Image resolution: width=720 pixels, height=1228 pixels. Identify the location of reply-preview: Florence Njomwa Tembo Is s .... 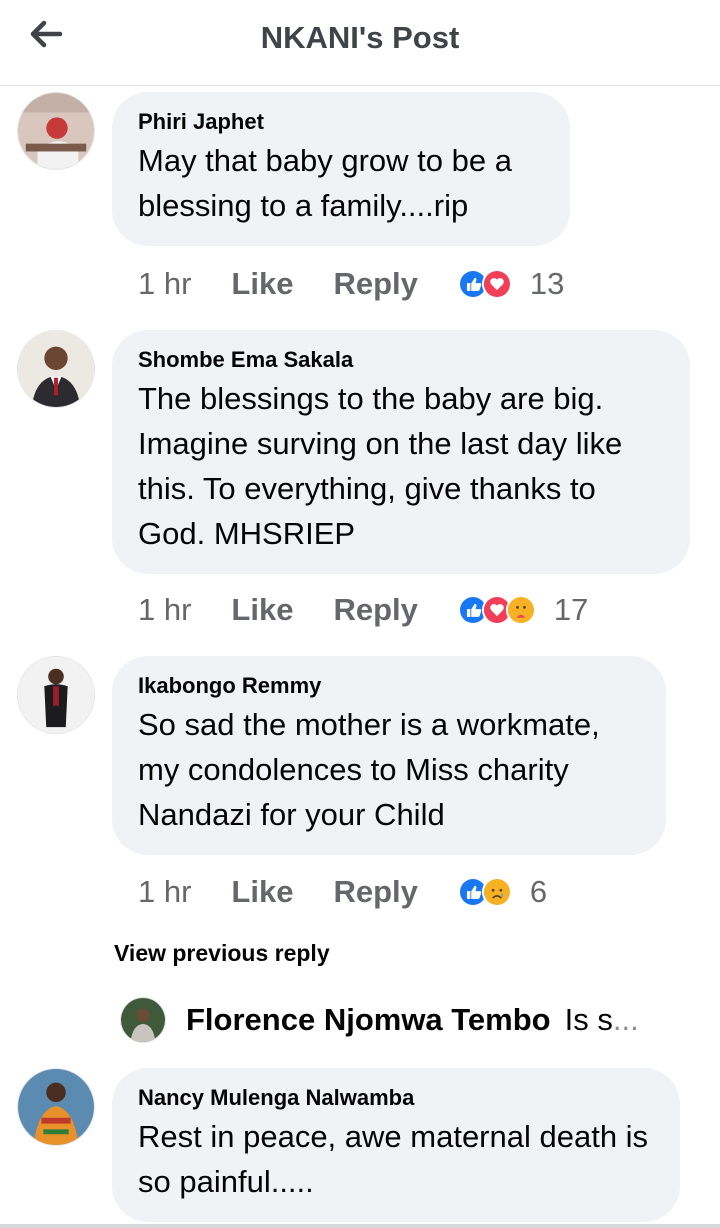
(379, 1020).